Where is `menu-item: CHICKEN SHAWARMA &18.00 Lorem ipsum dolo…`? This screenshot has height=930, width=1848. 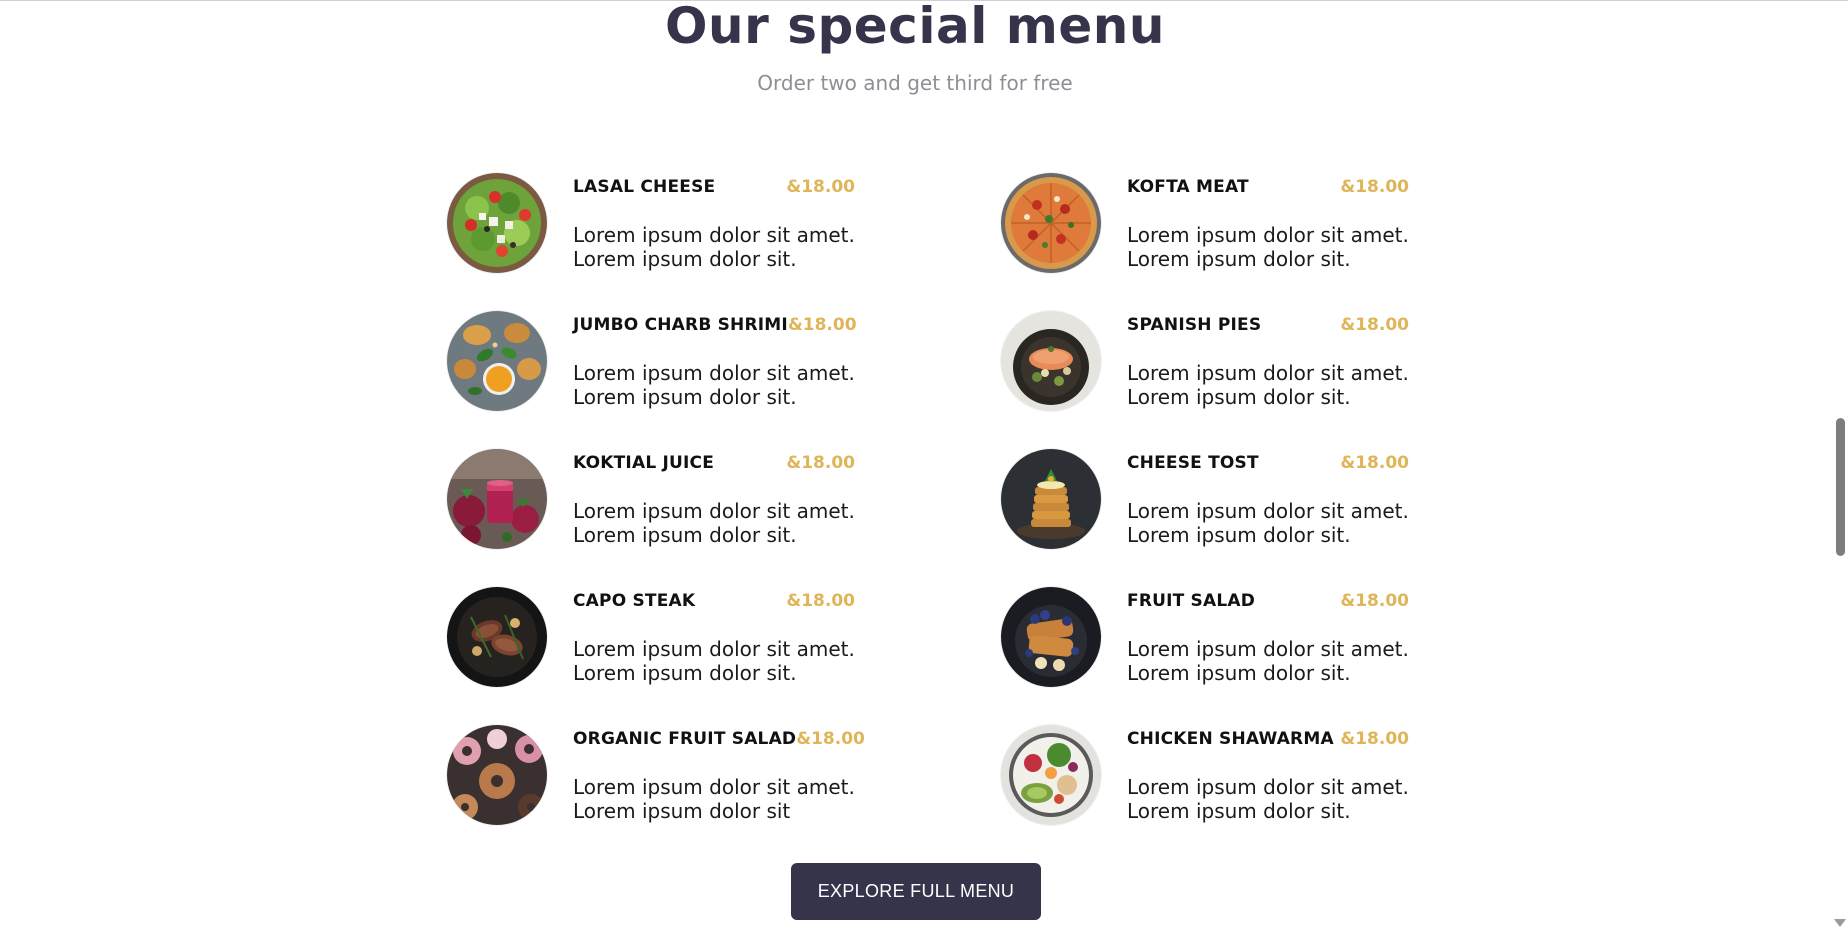
menu-item: CHICKEN SHAWARMA &18.00 Lorem ipsum dolo… is located at coordinates (1205, 775).